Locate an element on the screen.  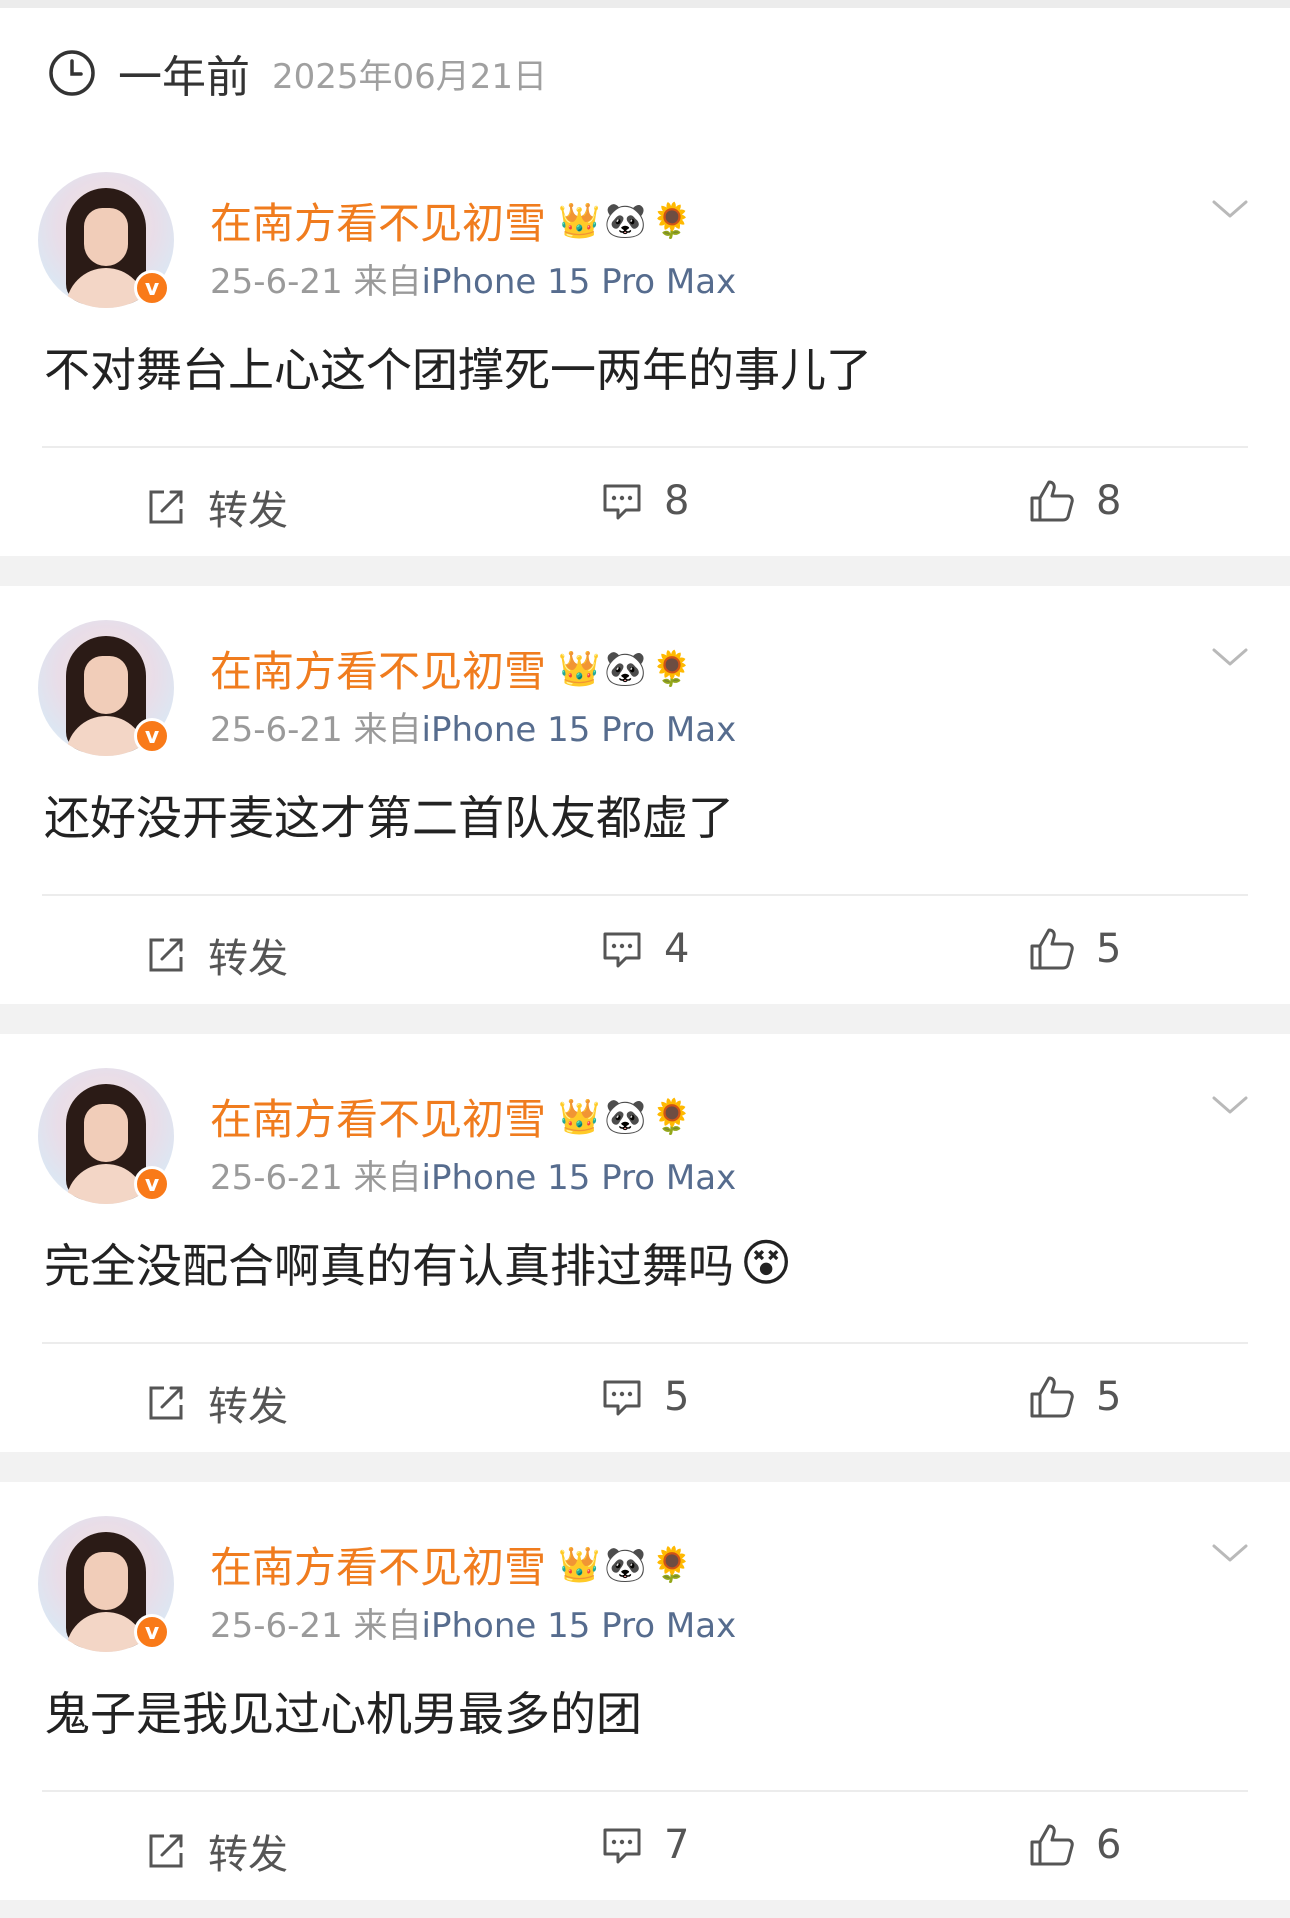
comment-button: 5 is located at coordinates (644, 1397).